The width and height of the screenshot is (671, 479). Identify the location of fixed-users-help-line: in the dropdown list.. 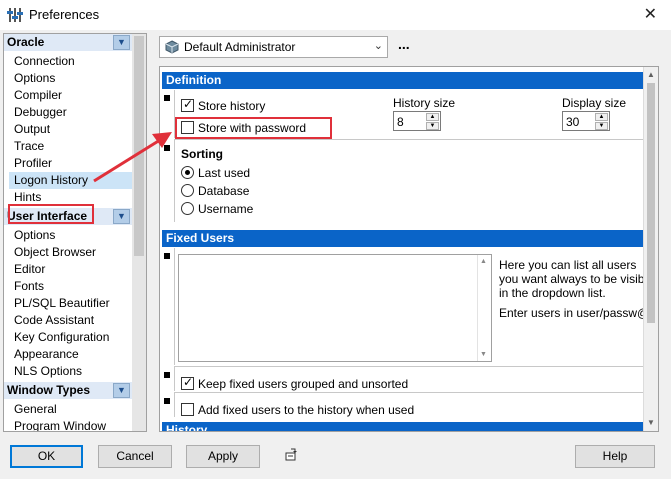
(552, 293).